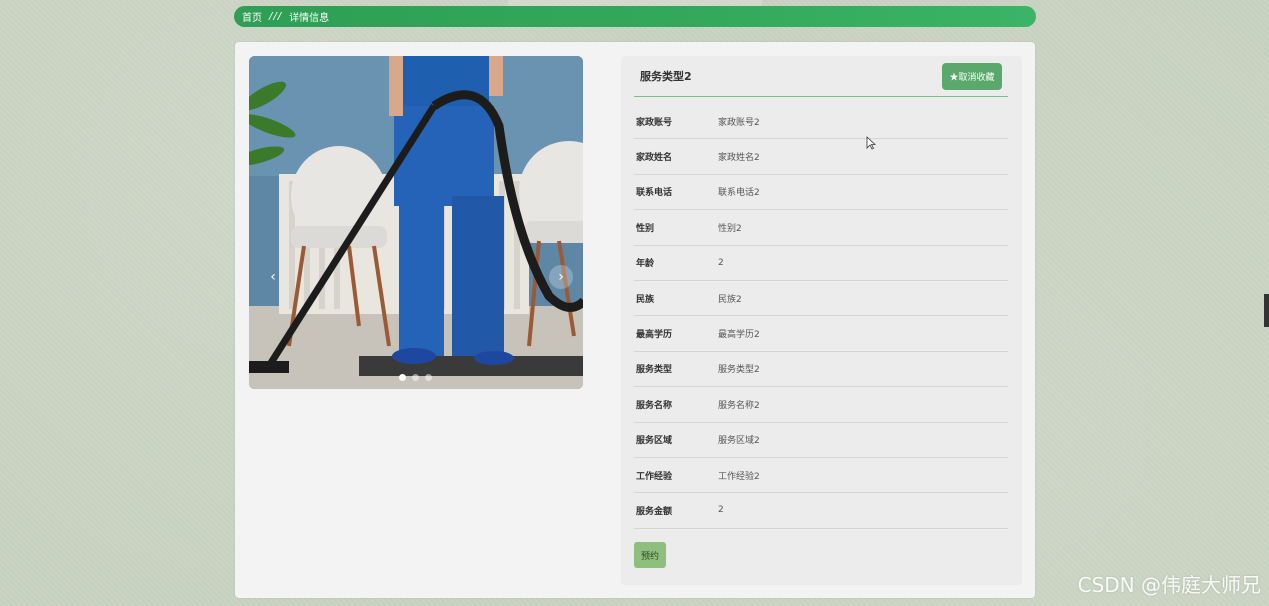 Image resolution: width=1269 pixels, height=606 pixels. I want to click on detail-row-age: 年龄 2, so click(821, 263).